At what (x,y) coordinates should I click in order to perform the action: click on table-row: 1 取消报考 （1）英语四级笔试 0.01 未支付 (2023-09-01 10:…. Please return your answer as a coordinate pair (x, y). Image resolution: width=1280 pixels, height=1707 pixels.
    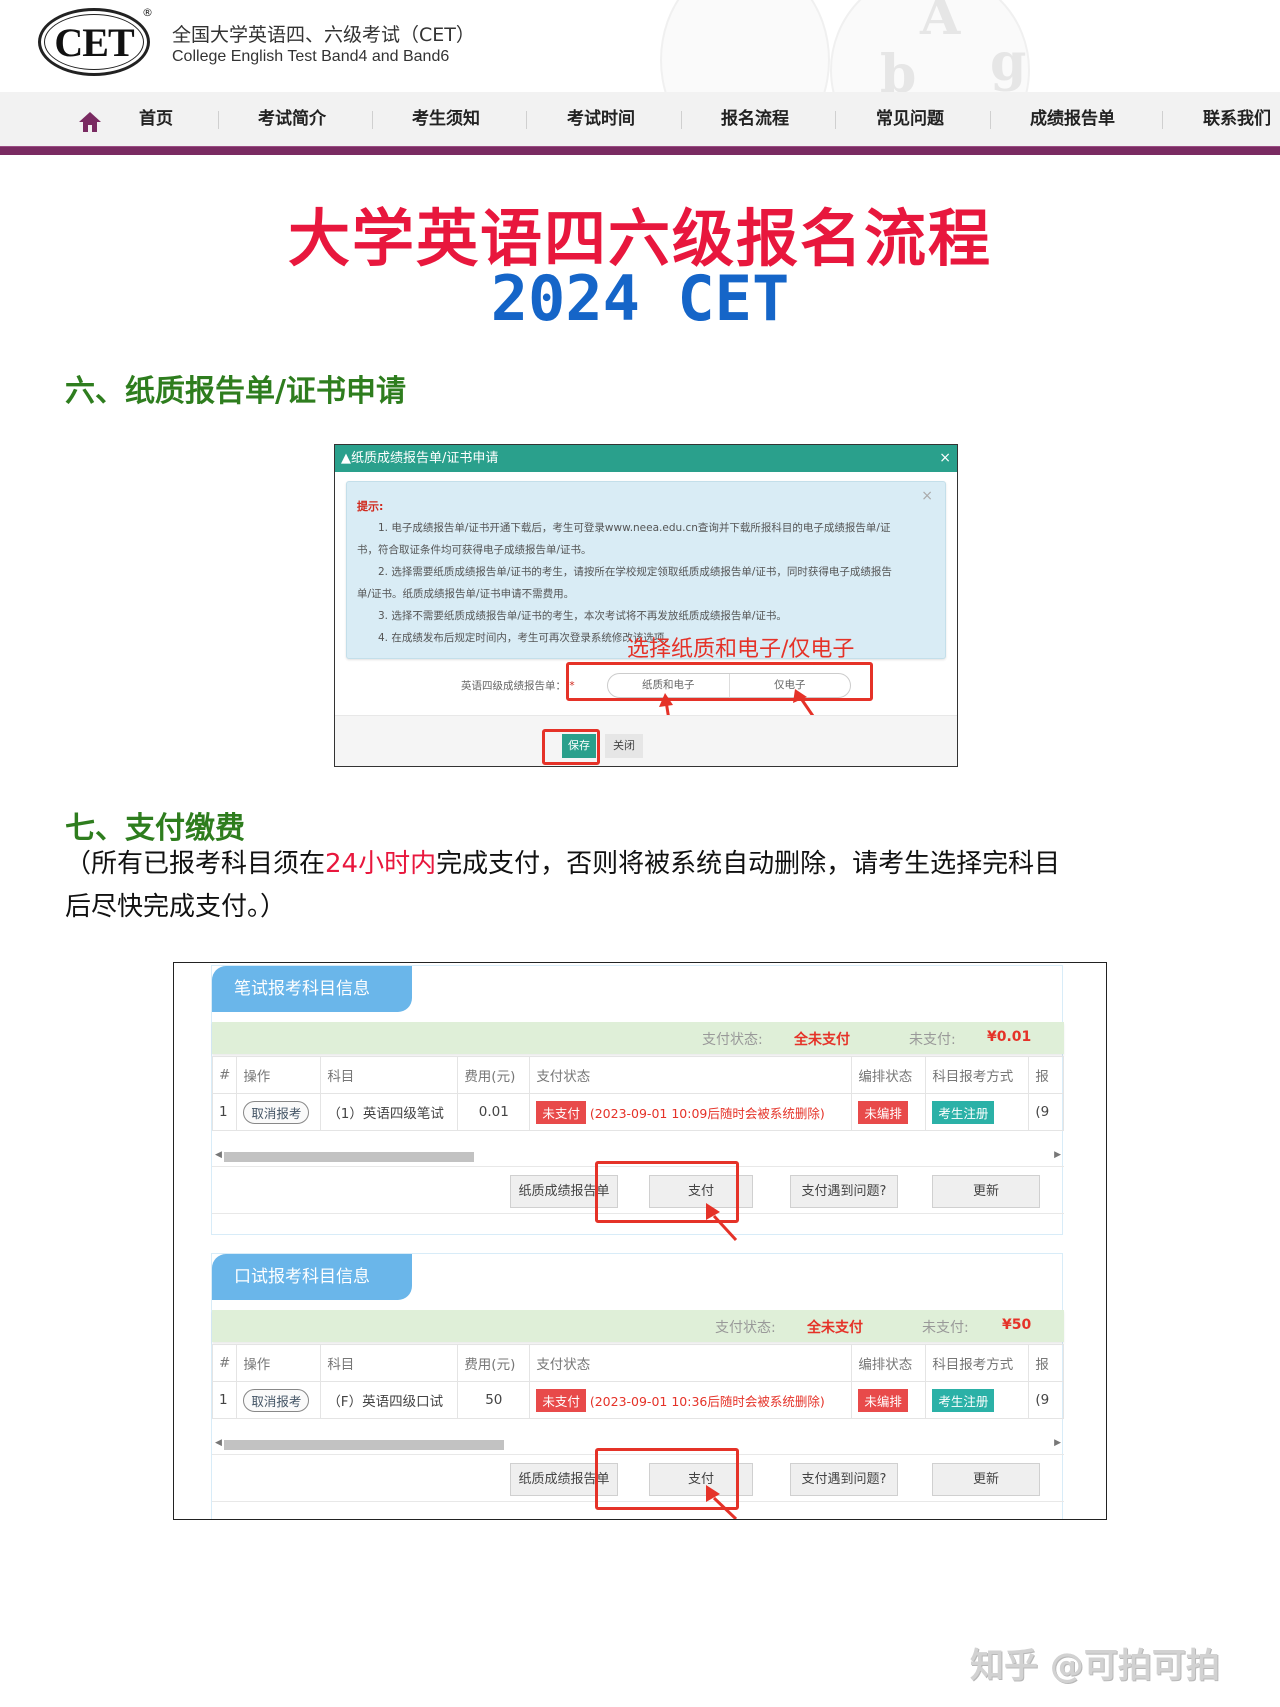
    Looking at the image, I should click on (637, 1112).